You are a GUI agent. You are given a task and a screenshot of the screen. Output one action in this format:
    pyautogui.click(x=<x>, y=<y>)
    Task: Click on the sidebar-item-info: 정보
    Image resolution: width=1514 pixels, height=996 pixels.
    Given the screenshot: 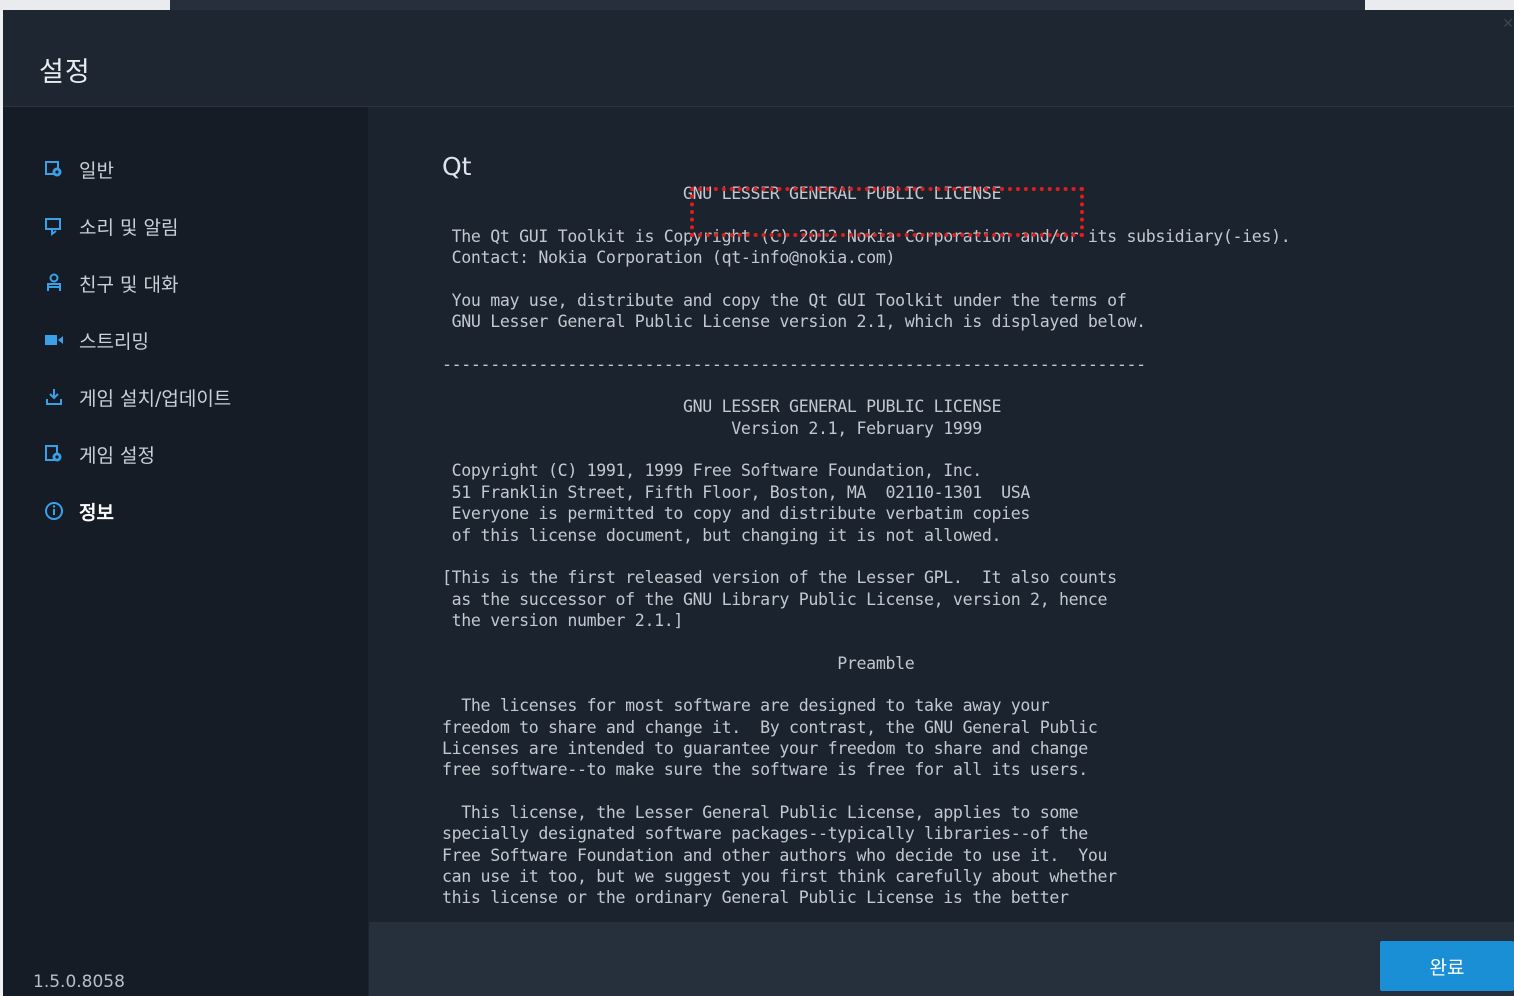 What is the action you would take?
    pyautogui.click(x=78, y=511)
    